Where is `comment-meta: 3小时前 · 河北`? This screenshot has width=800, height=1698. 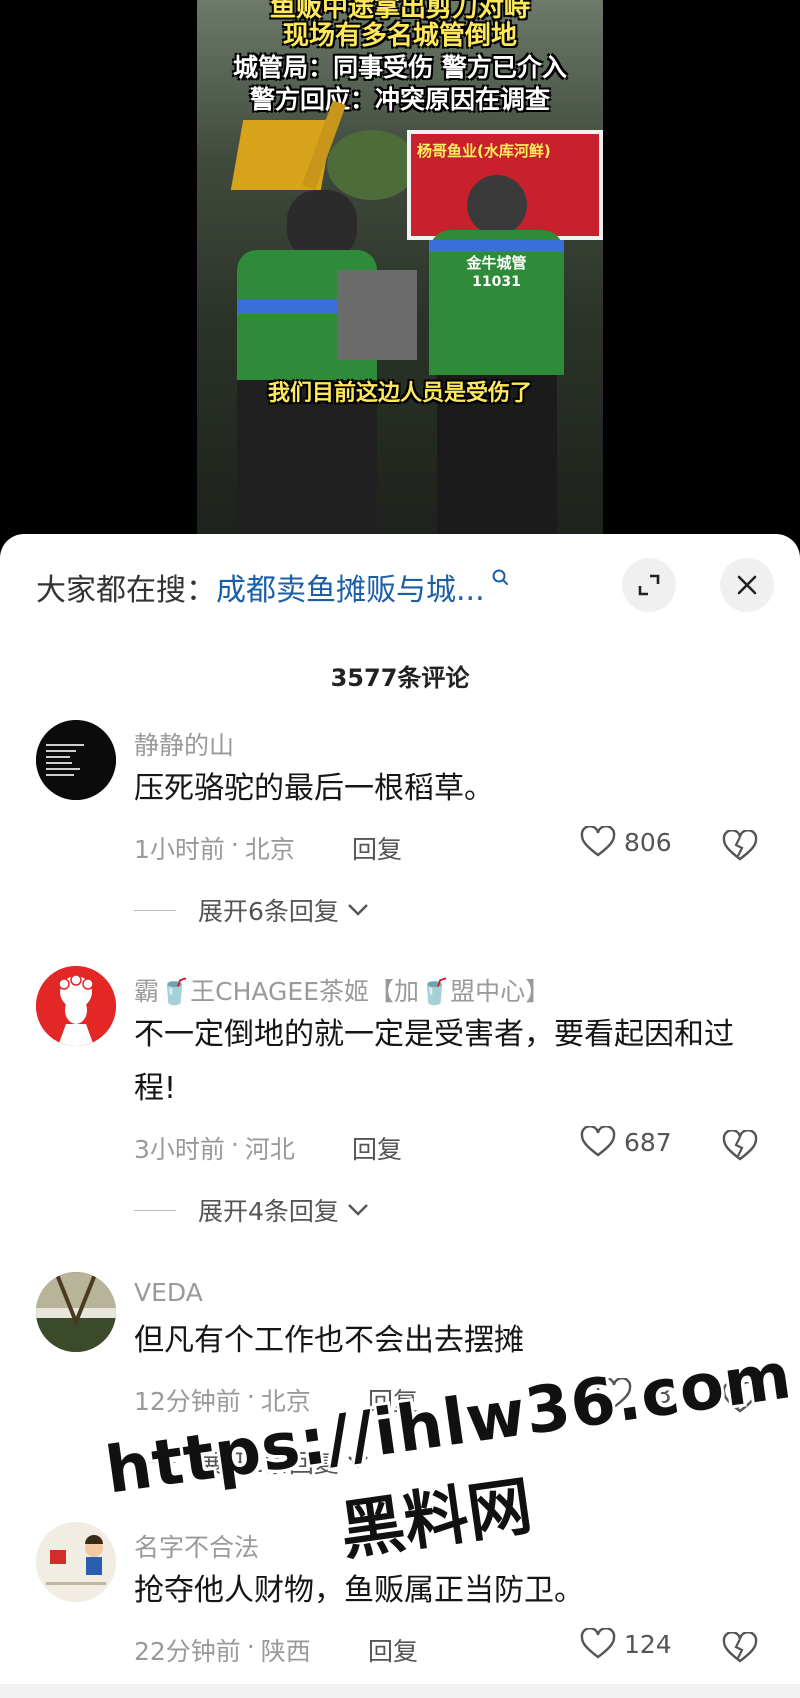
comment-meta: 3小时前 · 河北 is located at coordinates (214, 1148).